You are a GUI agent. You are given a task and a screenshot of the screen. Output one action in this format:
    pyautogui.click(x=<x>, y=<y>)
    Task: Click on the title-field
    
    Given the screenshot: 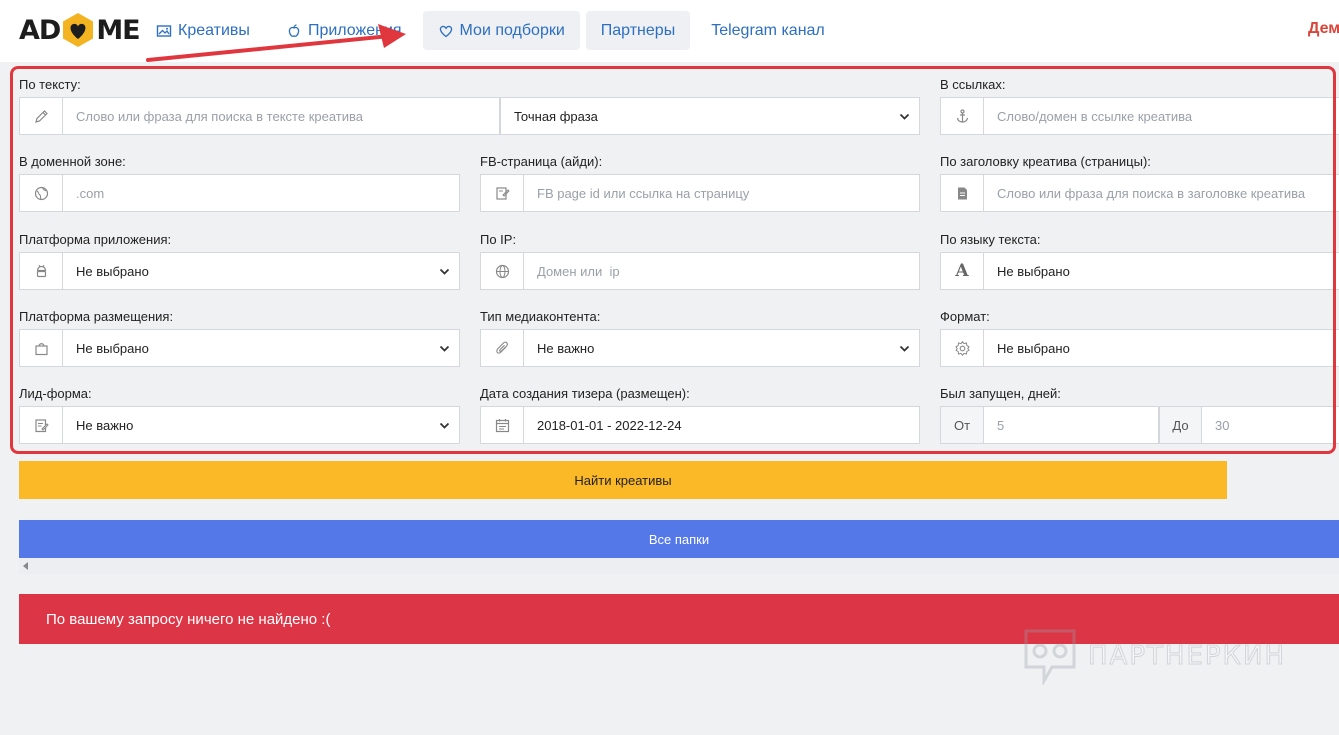 What is the action you would take?
    pyautogui.click(x=1139, y=193)
    